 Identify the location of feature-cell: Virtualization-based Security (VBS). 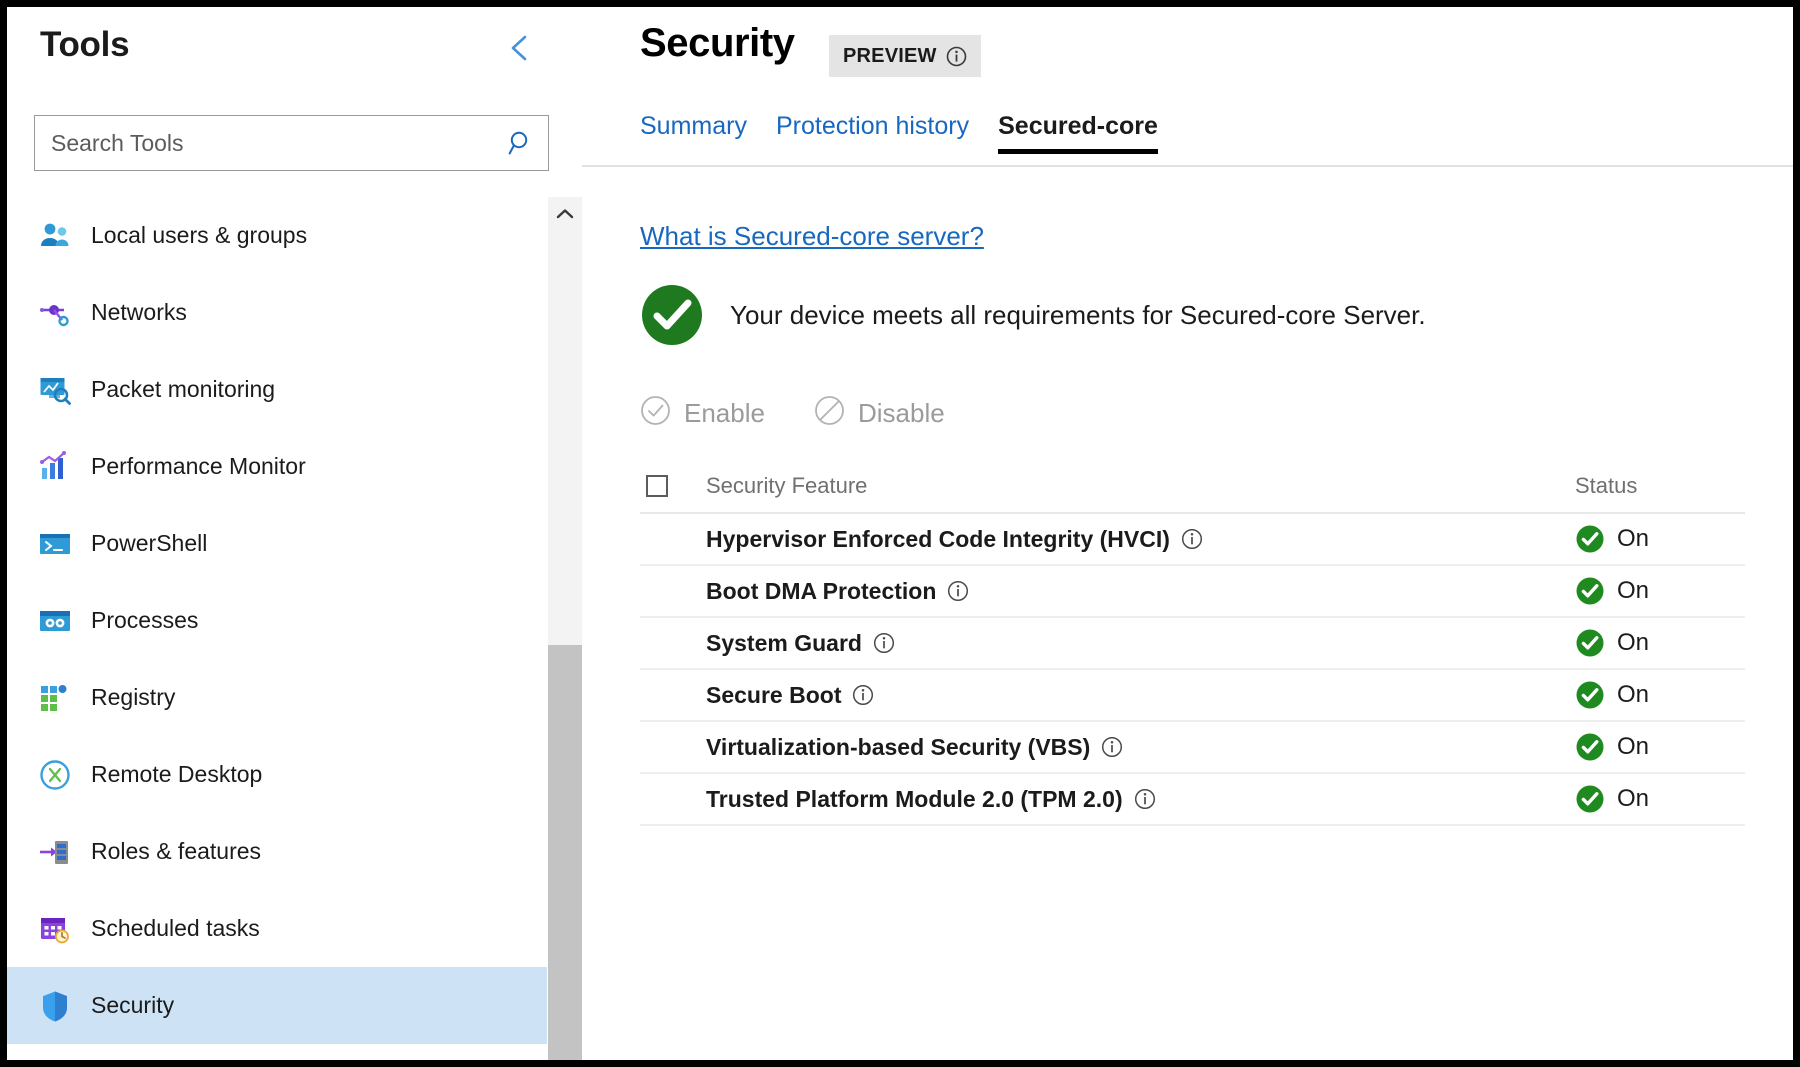
(1140, 747).